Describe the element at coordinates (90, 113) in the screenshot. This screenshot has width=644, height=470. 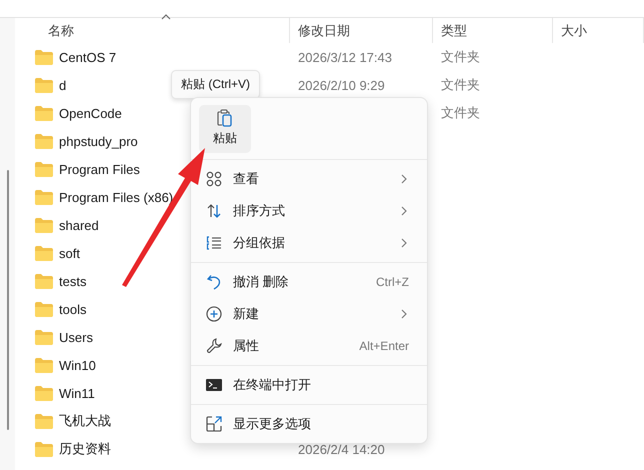
I see `file-name: OpenCode` at that location.